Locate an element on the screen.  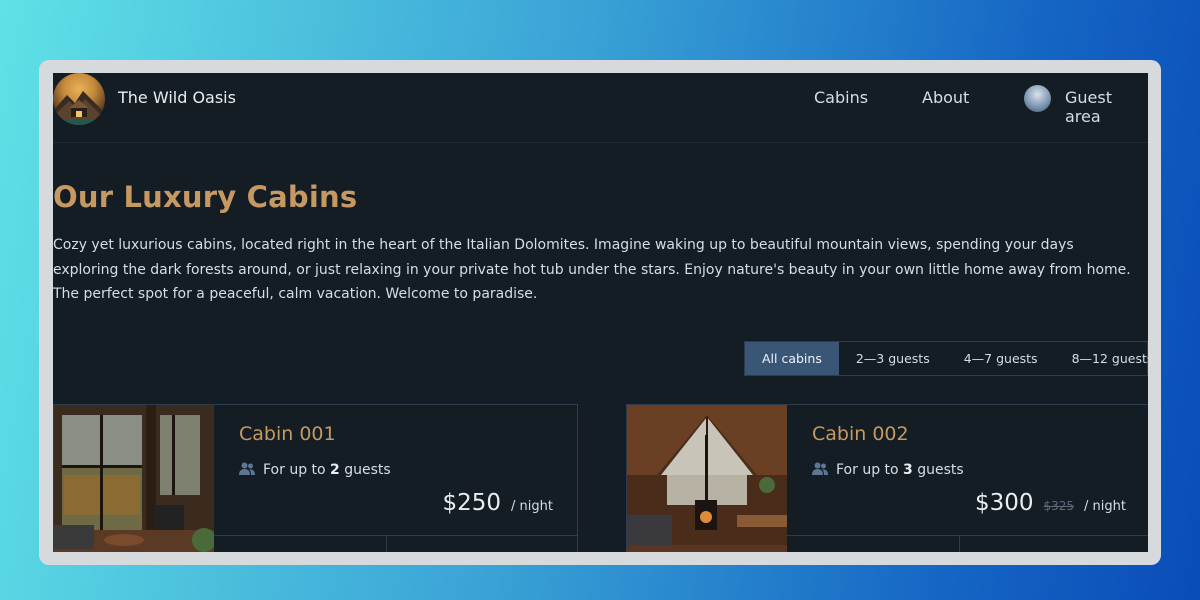
cabin-price: $250 is located at coordinates (472, 503).